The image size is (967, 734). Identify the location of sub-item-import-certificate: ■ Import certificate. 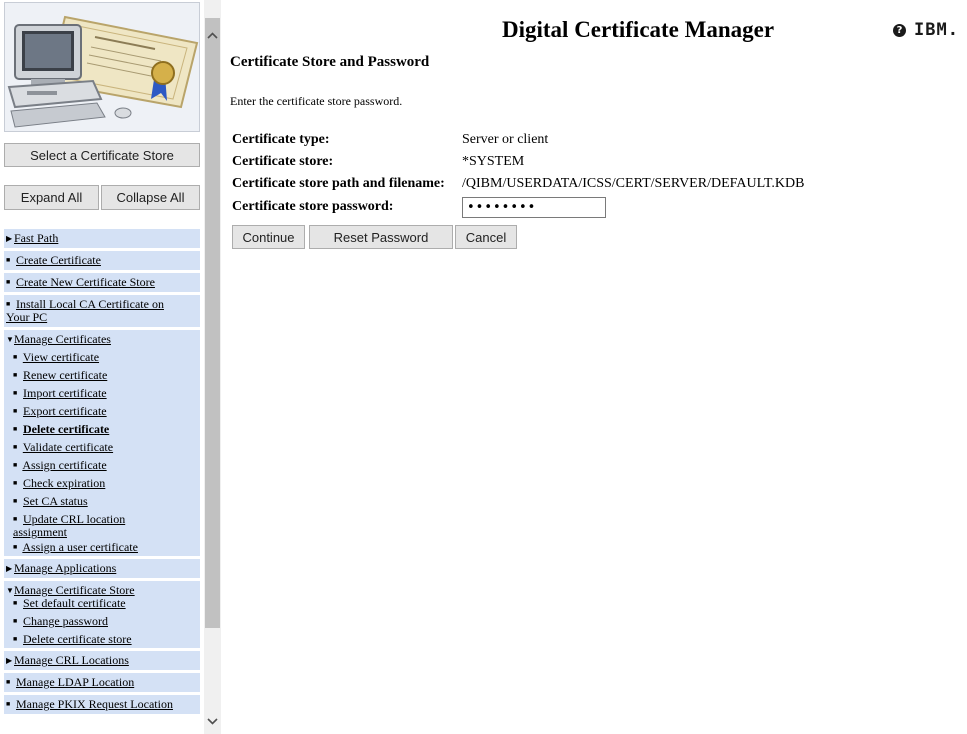
(101, 393).